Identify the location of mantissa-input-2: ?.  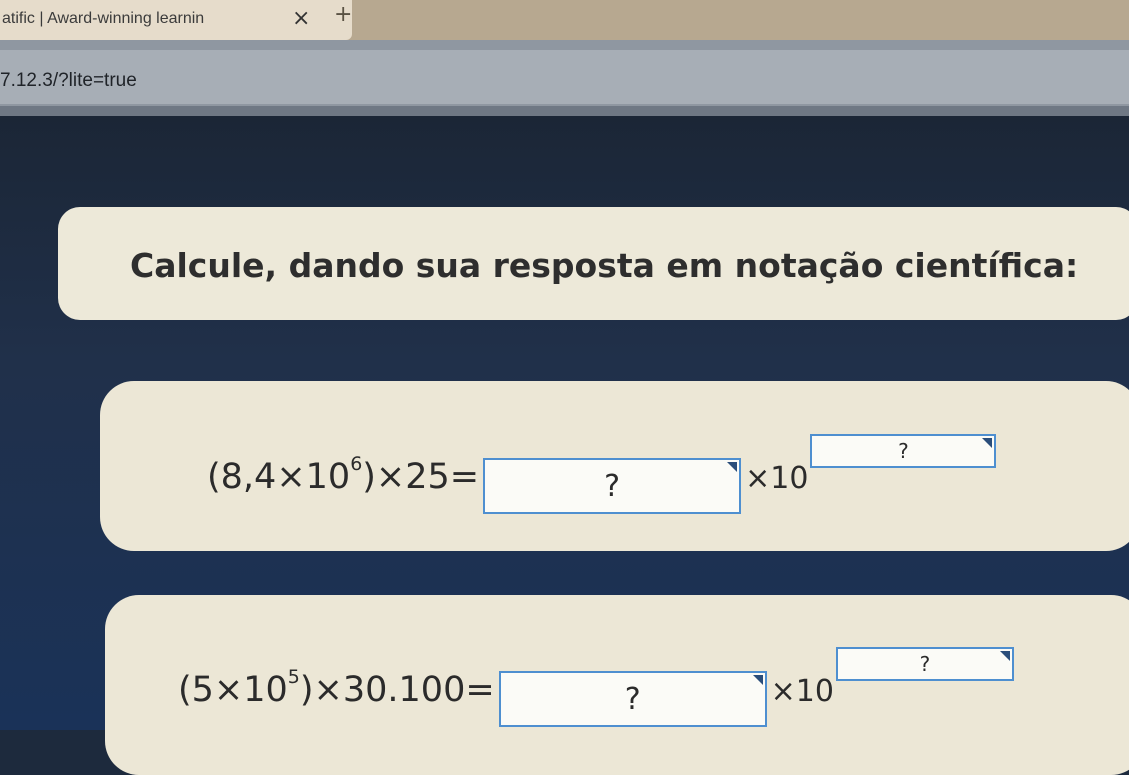
(632, 699).